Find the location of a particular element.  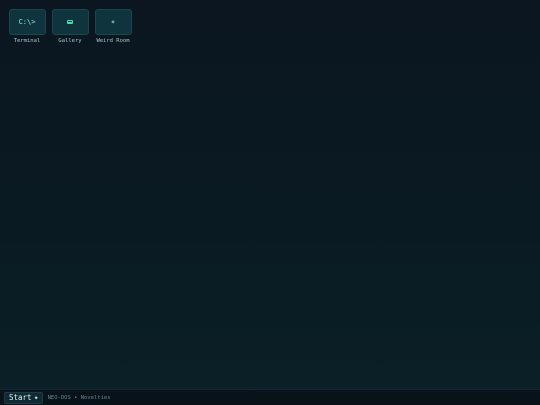

desktop-icon-label: Weird Room is located at coordinates (113, 41).